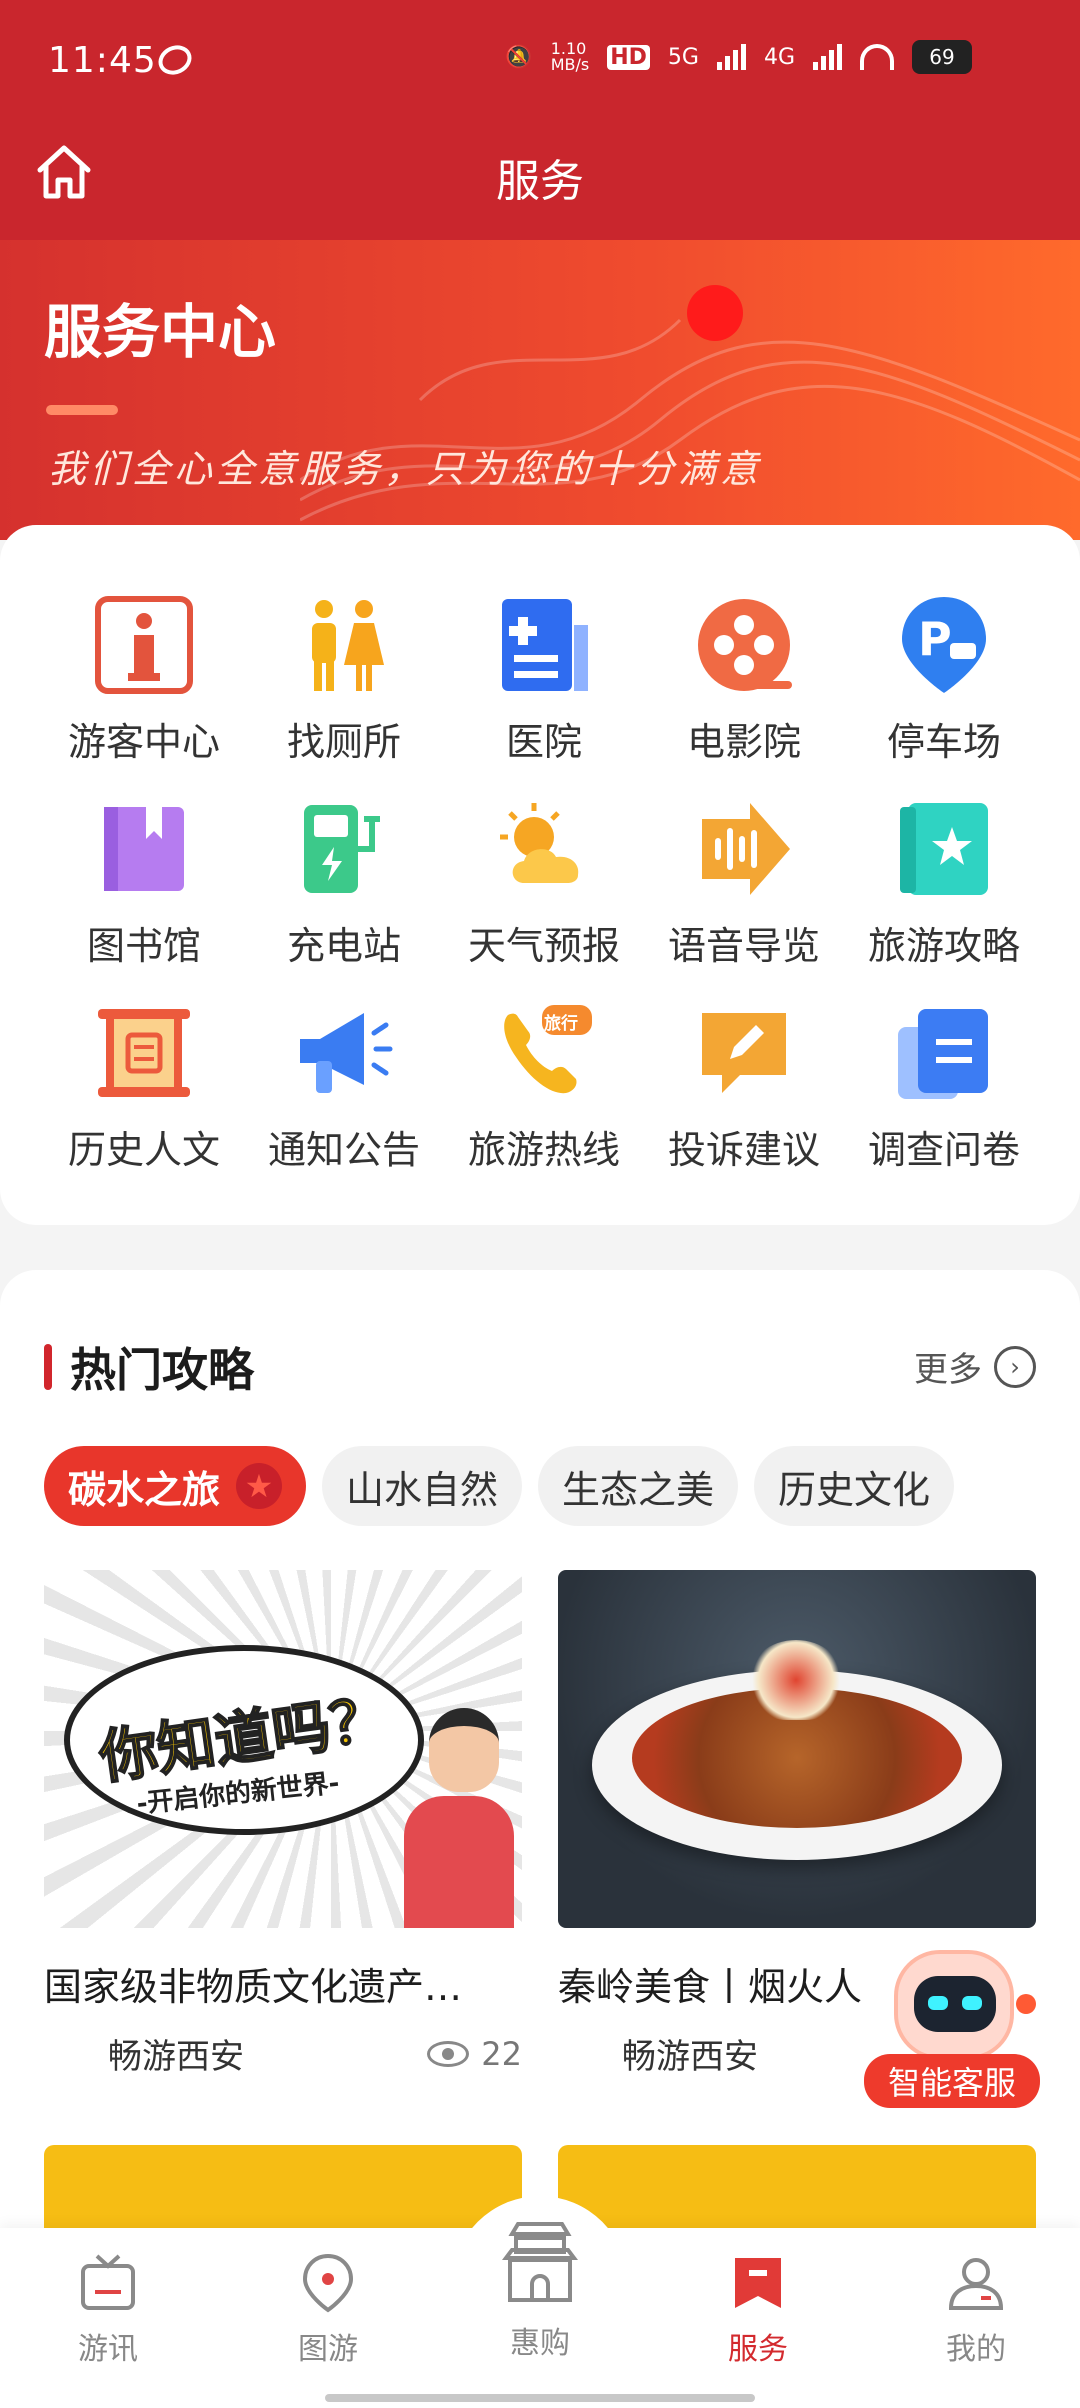  I want to click on tab-history: 历史文化, so click(854, 1486).